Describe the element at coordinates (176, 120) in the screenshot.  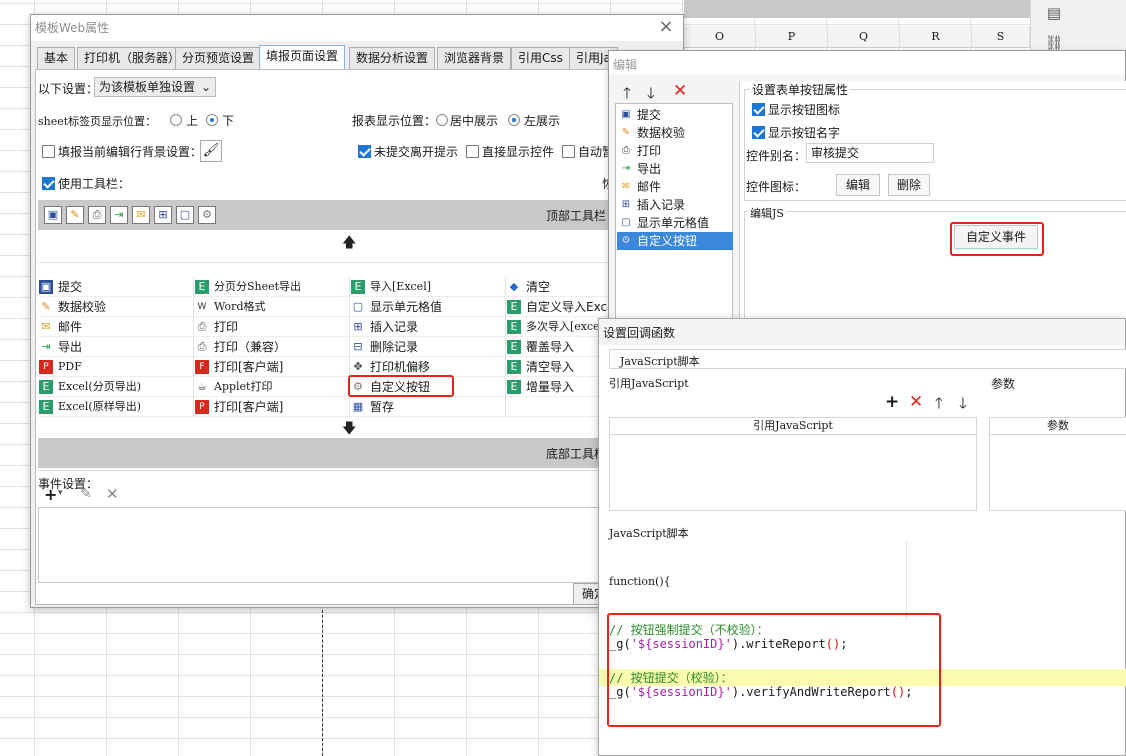
I see `radio-sheet-top` at that location.